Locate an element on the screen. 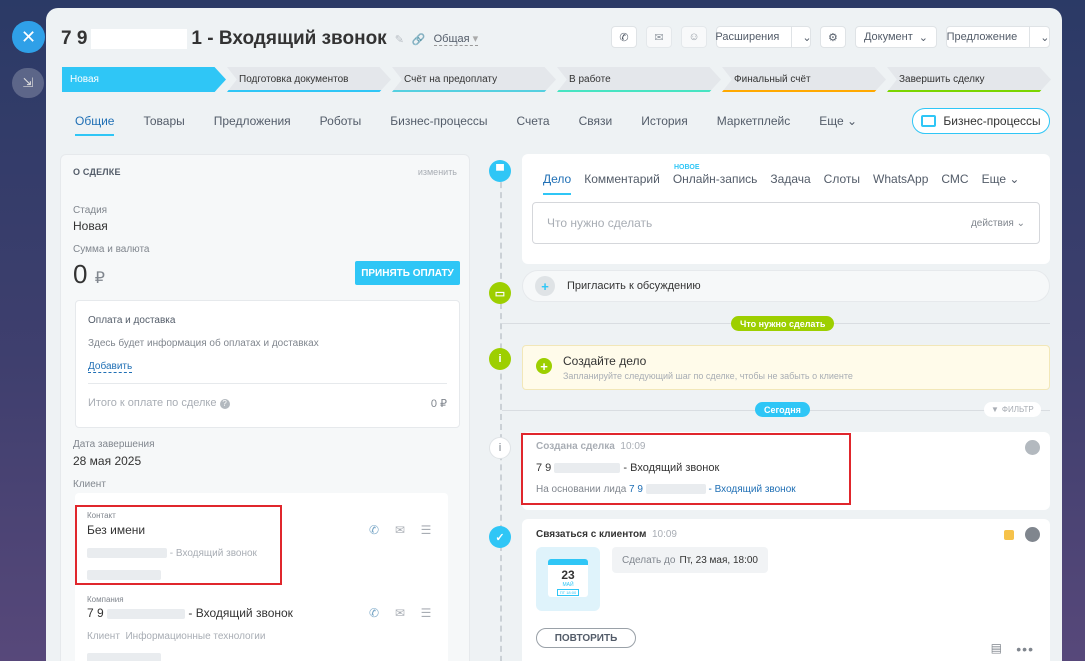 The height and width of the screenshot is (661, 1085). deal-group-select: Общая is located at coordinates (456, 39).